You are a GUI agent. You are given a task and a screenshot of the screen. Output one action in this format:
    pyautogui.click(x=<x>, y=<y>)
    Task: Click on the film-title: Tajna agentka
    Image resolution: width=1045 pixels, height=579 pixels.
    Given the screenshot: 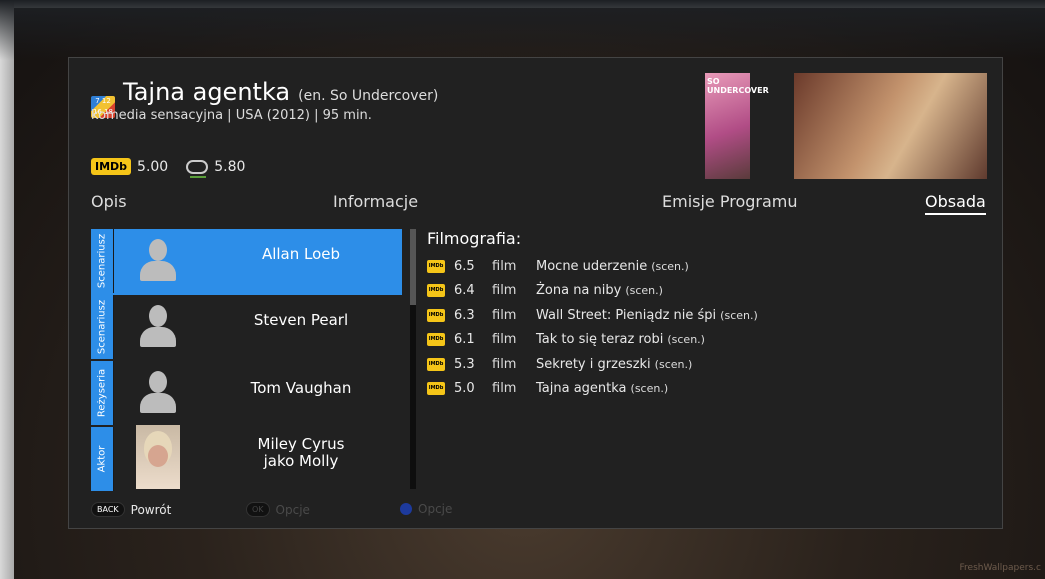 What is the action you would take?
    pyautogui.click(x=581, y=389)
    